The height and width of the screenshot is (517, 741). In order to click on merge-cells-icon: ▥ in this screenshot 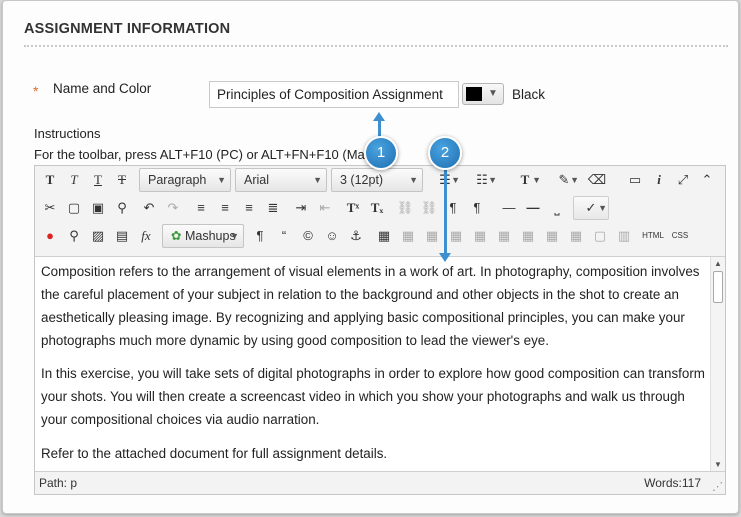, I will do `click(624, 236)`.